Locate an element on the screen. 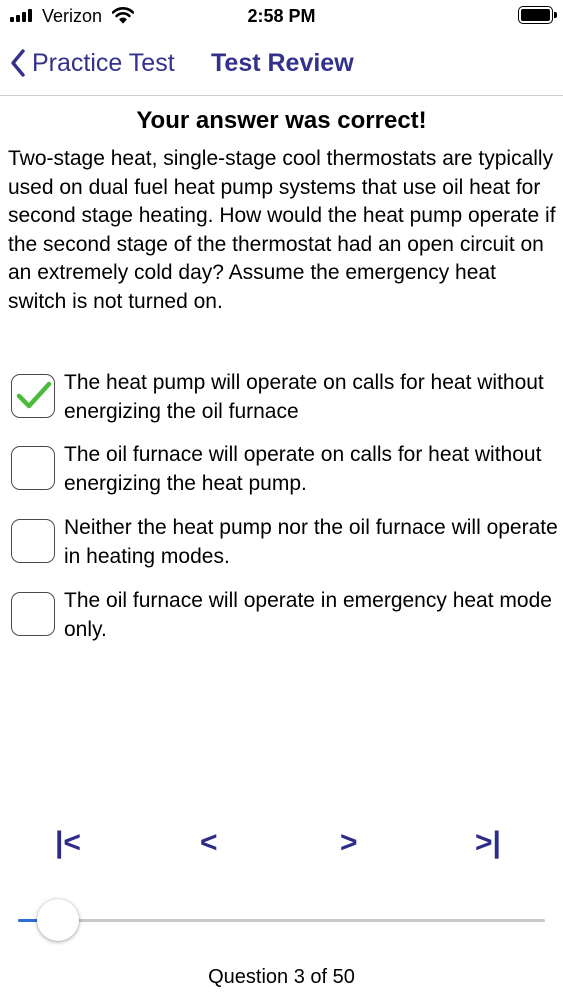  navigation-bar: Practice Test Test Review is located at coordinates (281, 65).